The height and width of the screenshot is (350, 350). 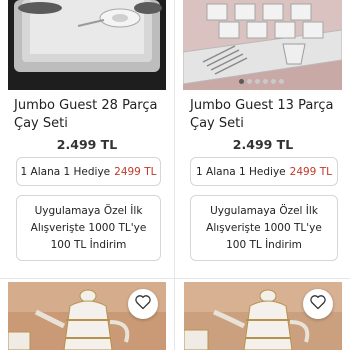 What do you see at coordinates (90, 115) in the screenshot?
I see `product-title: Jumbo Guest 28 Parça Çay Seti` at bounding box center [90, 115].